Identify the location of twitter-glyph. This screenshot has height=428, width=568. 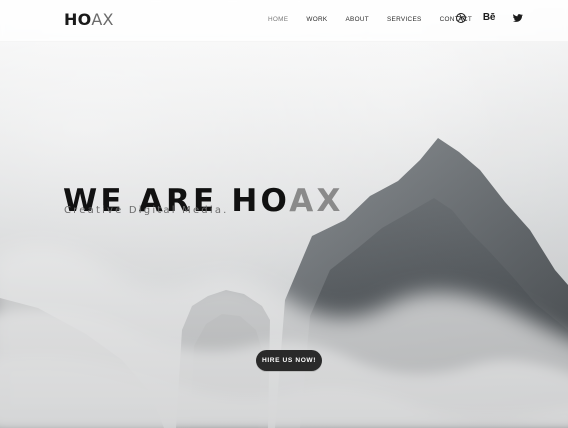
(517, 18).